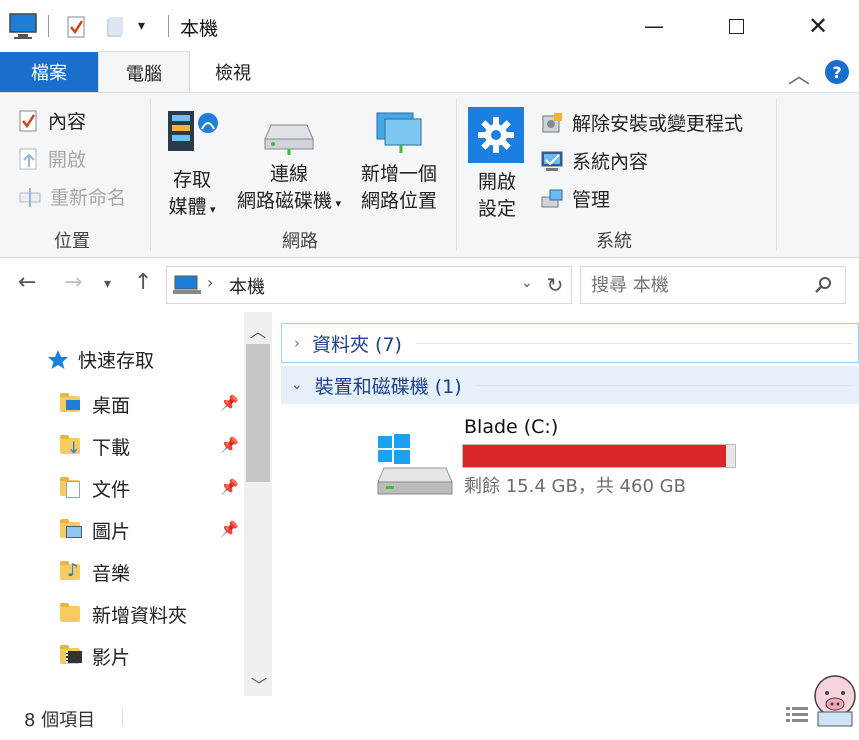  Describe the element at coordinates (192, 161) in the screenshot. I see `access-media-button: 存取 媒體 ▾` at that location.